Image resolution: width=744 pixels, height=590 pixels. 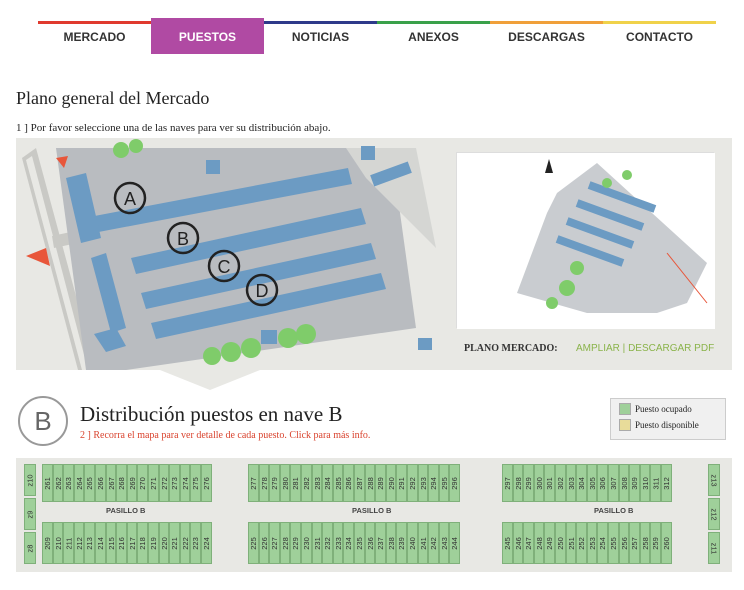 I want to click on stall-222: 222, so click(x=185, y=543).